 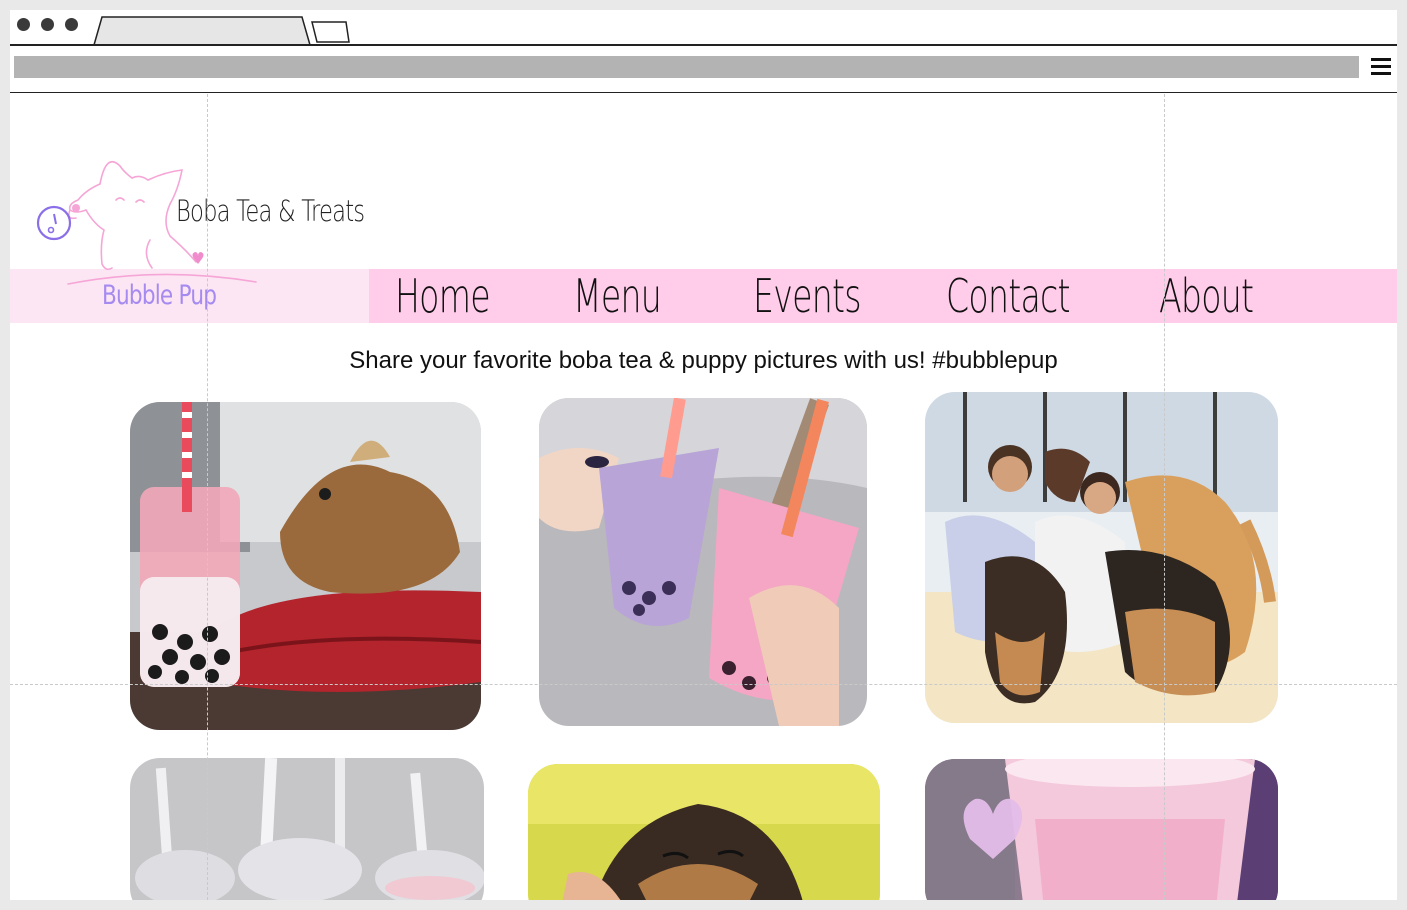 I want to click on bubble-icon, so click(x=54, y=223).